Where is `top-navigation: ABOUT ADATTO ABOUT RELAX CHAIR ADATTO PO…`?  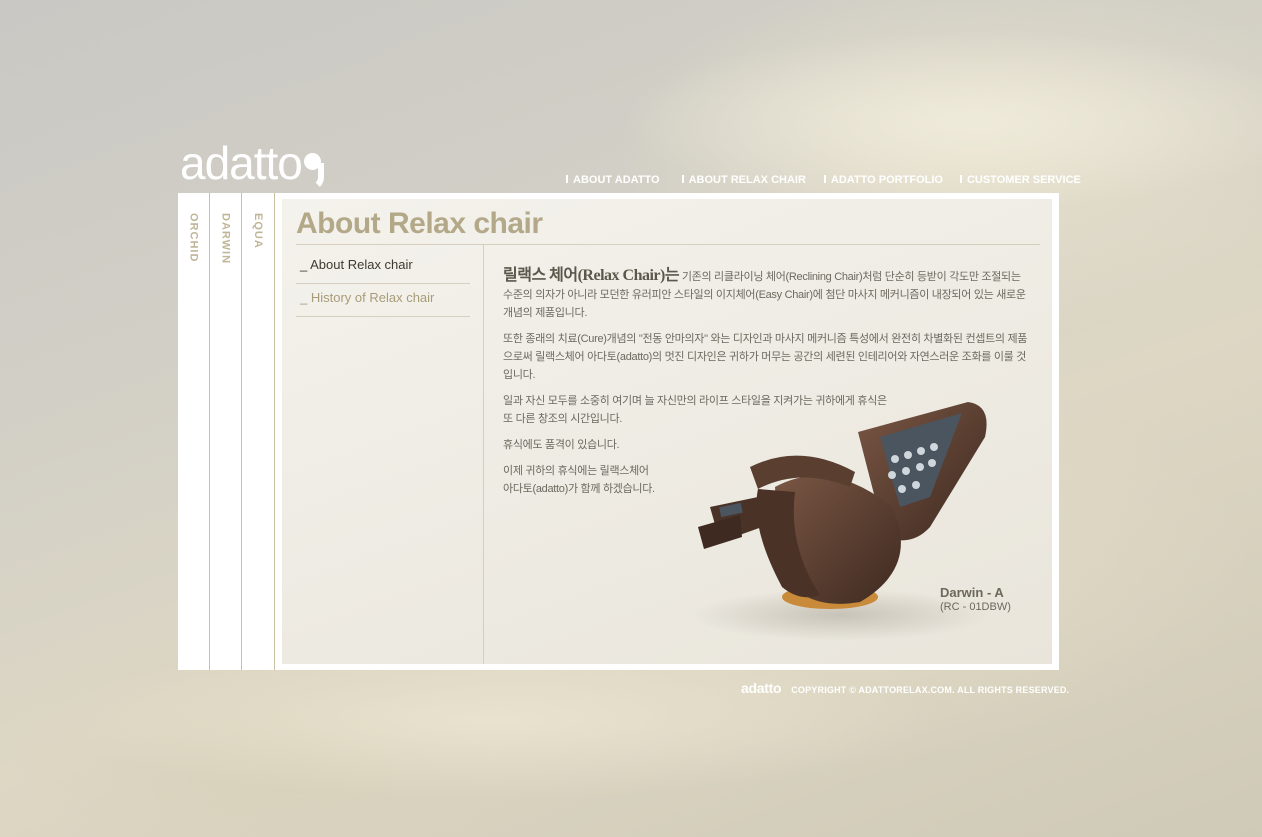
top-navigation: ABOUT ADATTO ABOUT RELAX CHAIR ADATTO PO… is located at coordinates (823, 180).